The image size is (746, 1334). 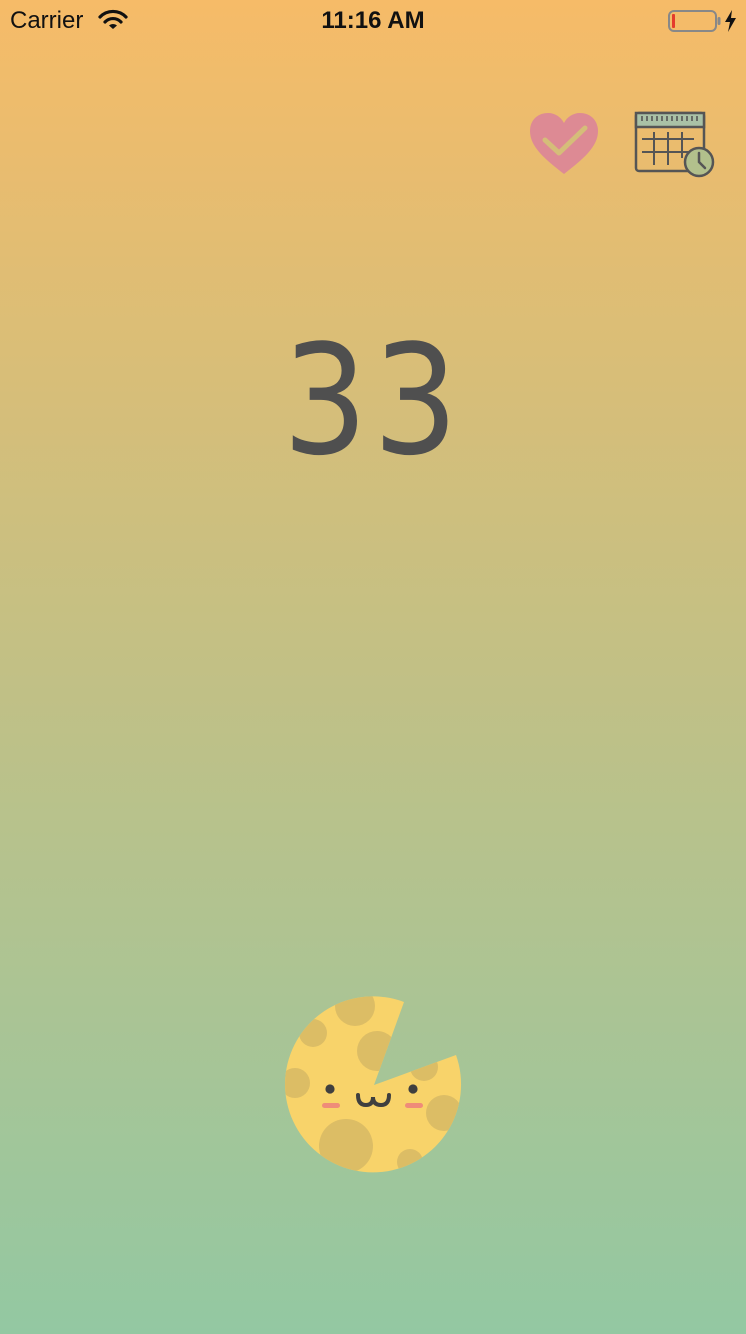 I want to click on calendar-clock-icon, so click(x=676, y=146).